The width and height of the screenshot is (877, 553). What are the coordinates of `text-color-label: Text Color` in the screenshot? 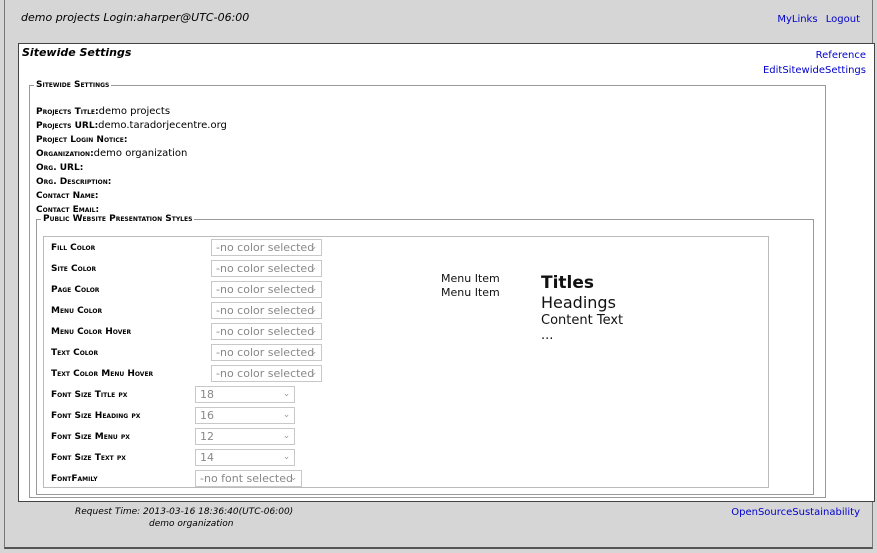 It's located at (75, 353).